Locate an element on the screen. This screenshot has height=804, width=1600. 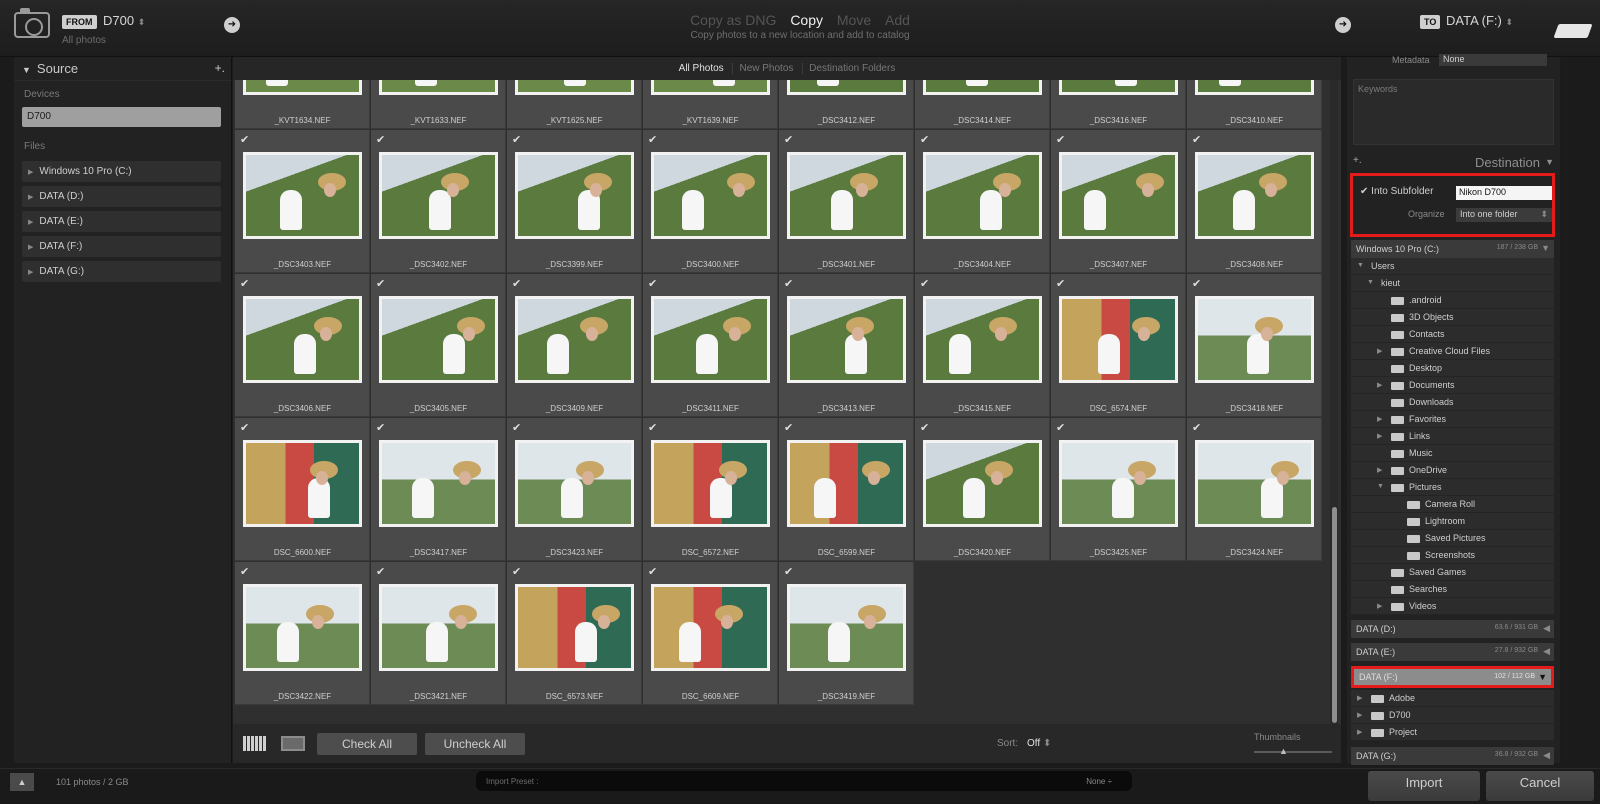
folder-row: .android is located at coordinates (1452, 300).